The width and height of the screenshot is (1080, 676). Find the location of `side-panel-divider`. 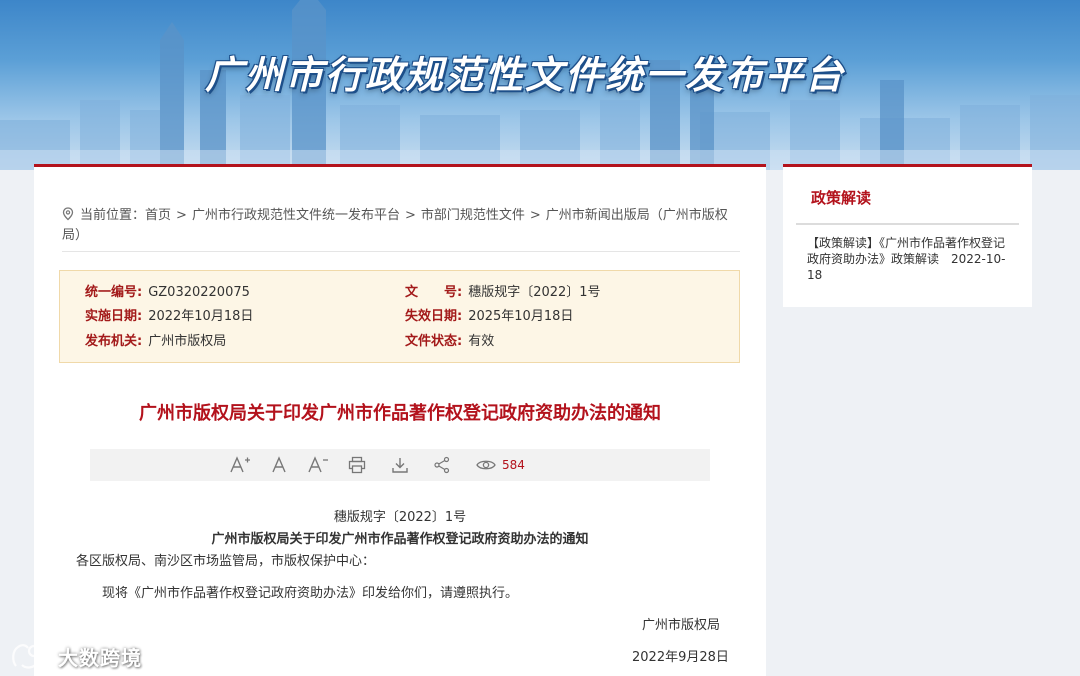

side-panel-divider is located at coordinates (907, 224).